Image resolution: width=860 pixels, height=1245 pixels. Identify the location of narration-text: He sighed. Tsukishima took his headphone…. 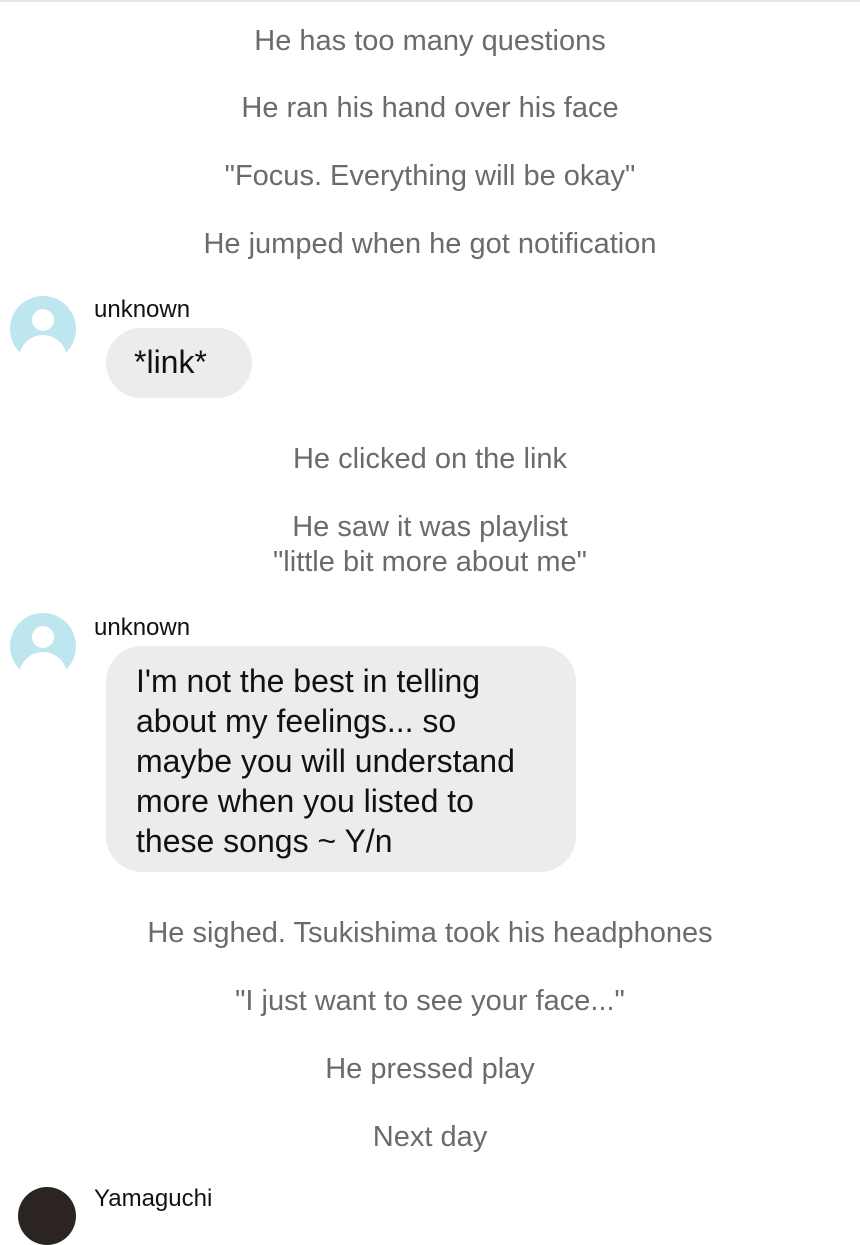
(430, 933).